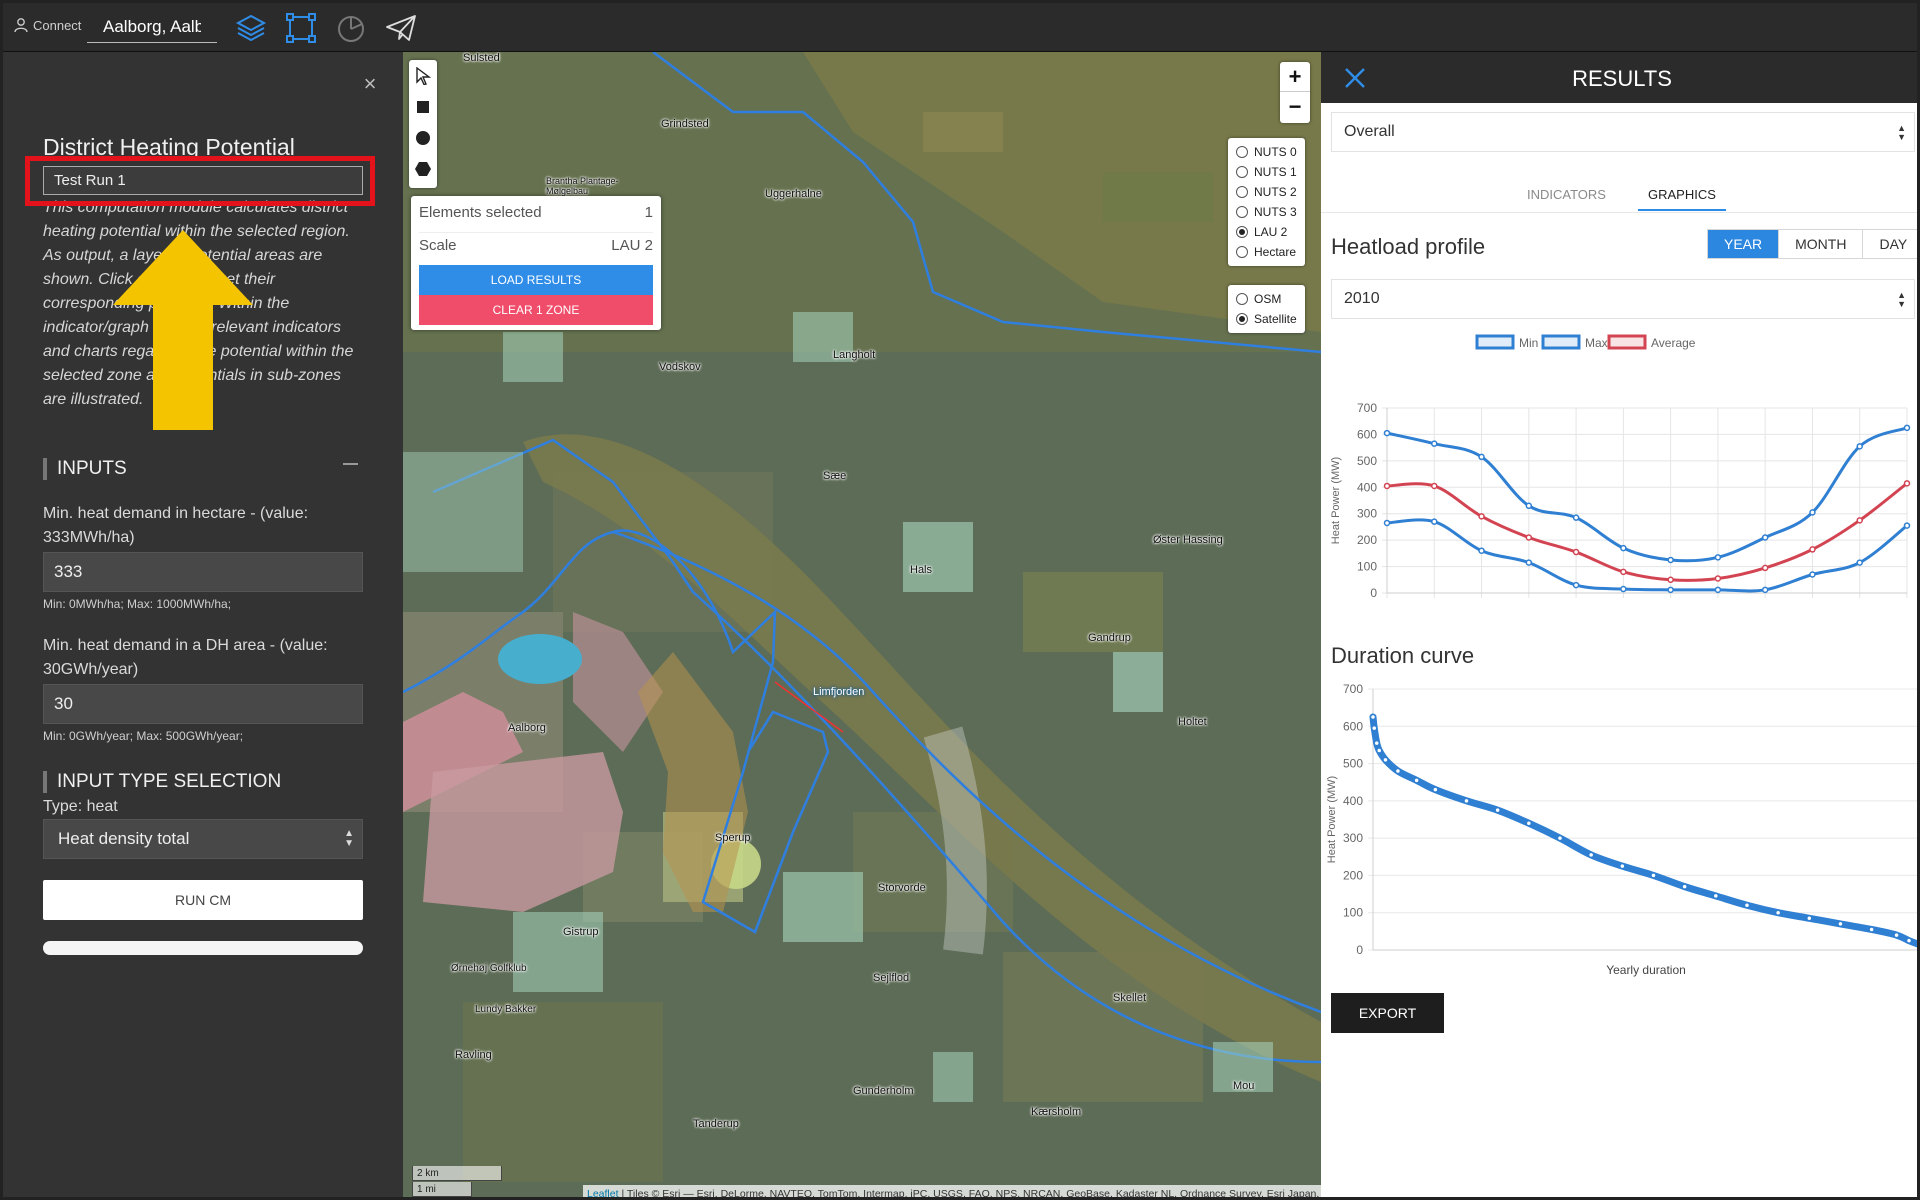 The height and width of the screenshot is (1200, 1920). What do you see at coordinates (1056, 1112) in the screenshot?
I see `place-label: Kærsholm` at bounding box center [1056, 1112].